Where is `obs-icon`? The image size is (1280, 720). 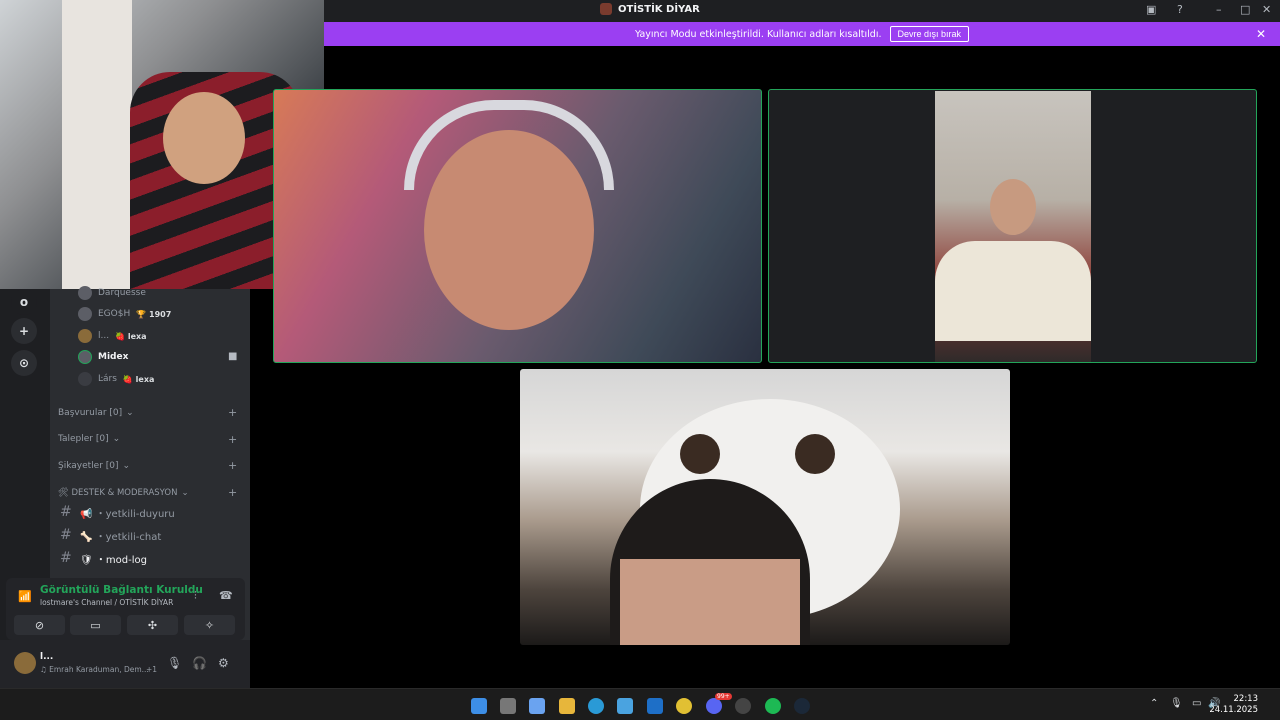
obs-icon is located at coordinates (743, 706).